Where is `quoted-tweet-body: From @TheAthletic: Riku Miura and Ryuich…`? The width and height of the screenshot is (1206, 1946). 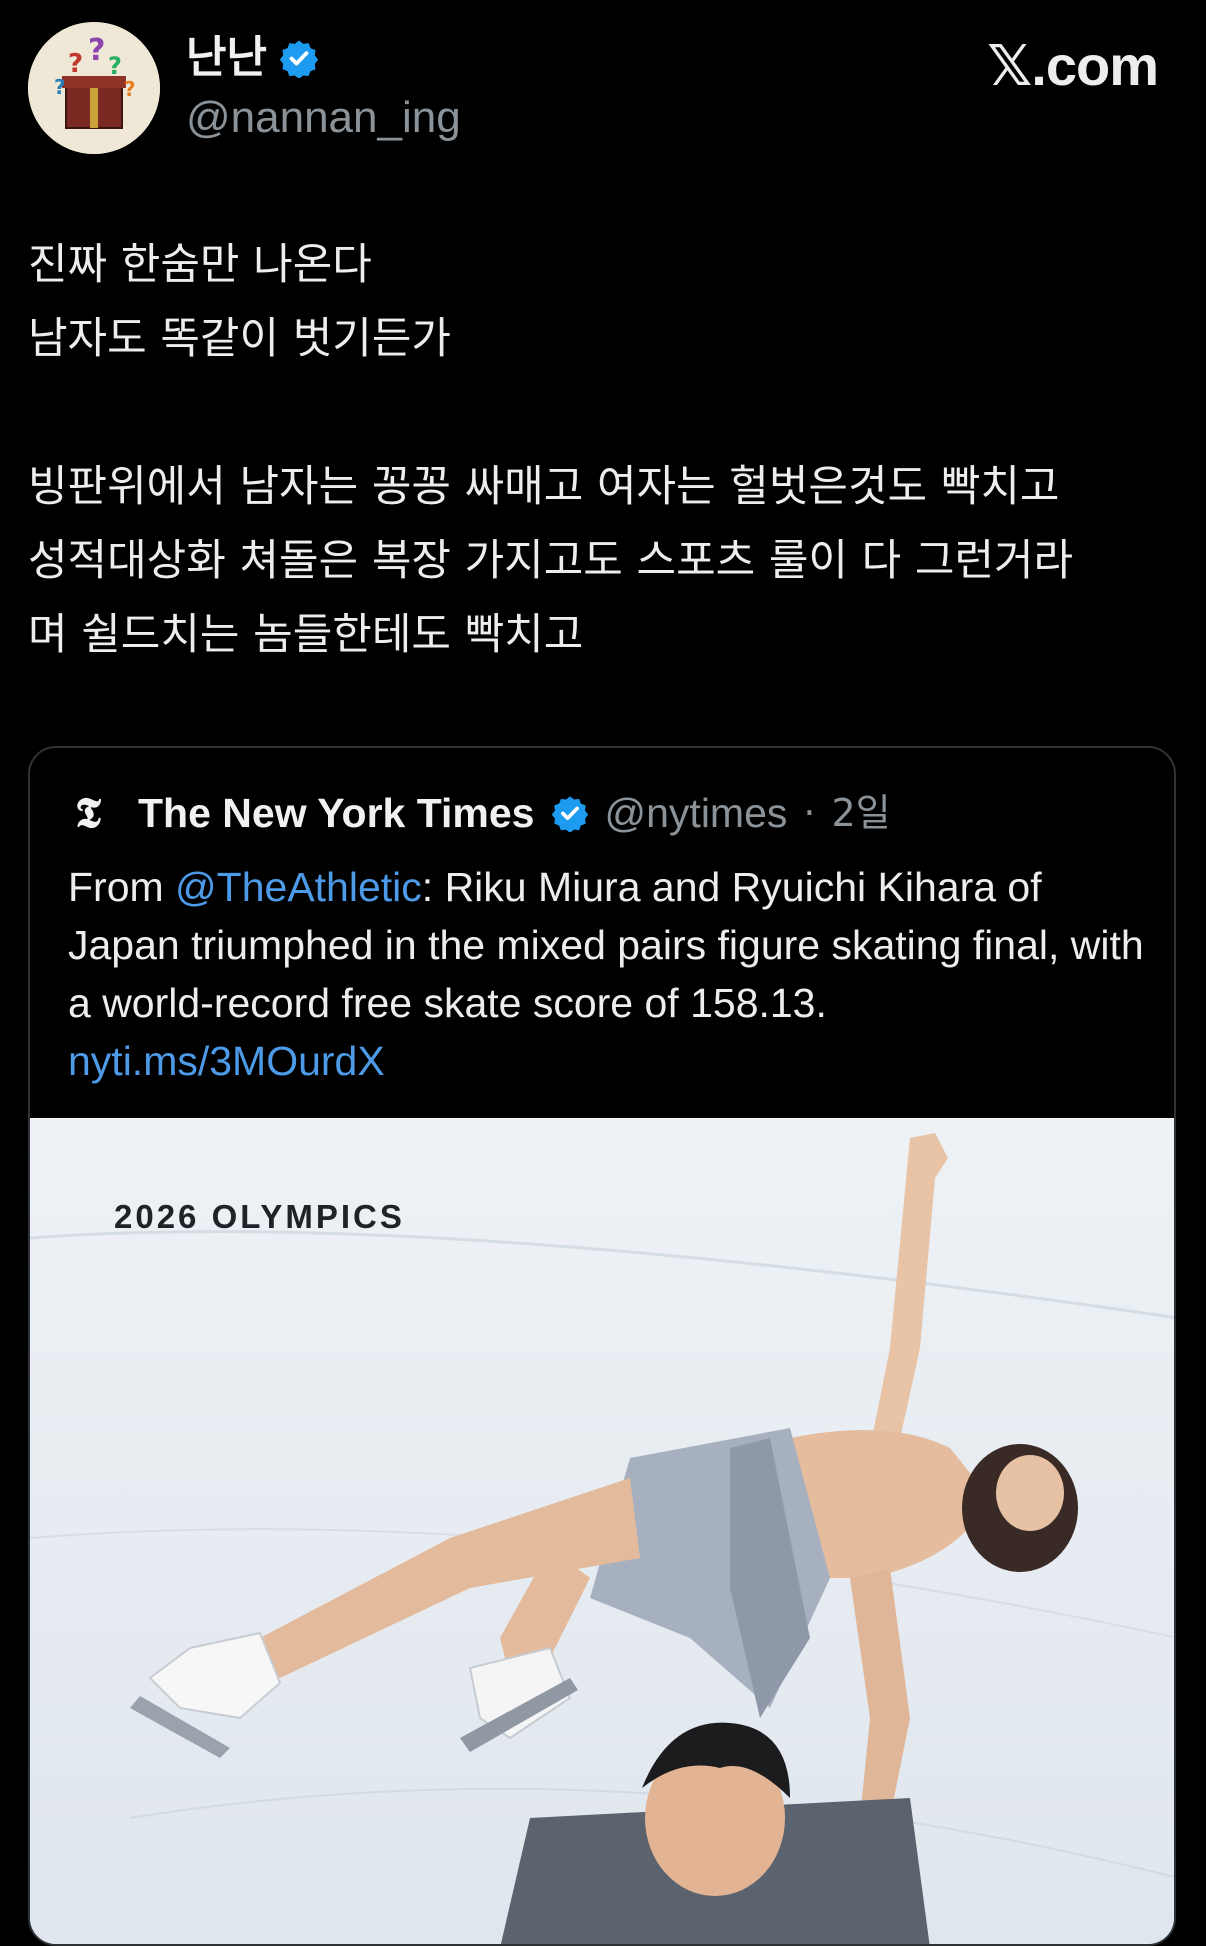
quoted-tweet-body: From @TheAthletic: Riku Miura and Ryuich… is located at coordinates (608, 974).